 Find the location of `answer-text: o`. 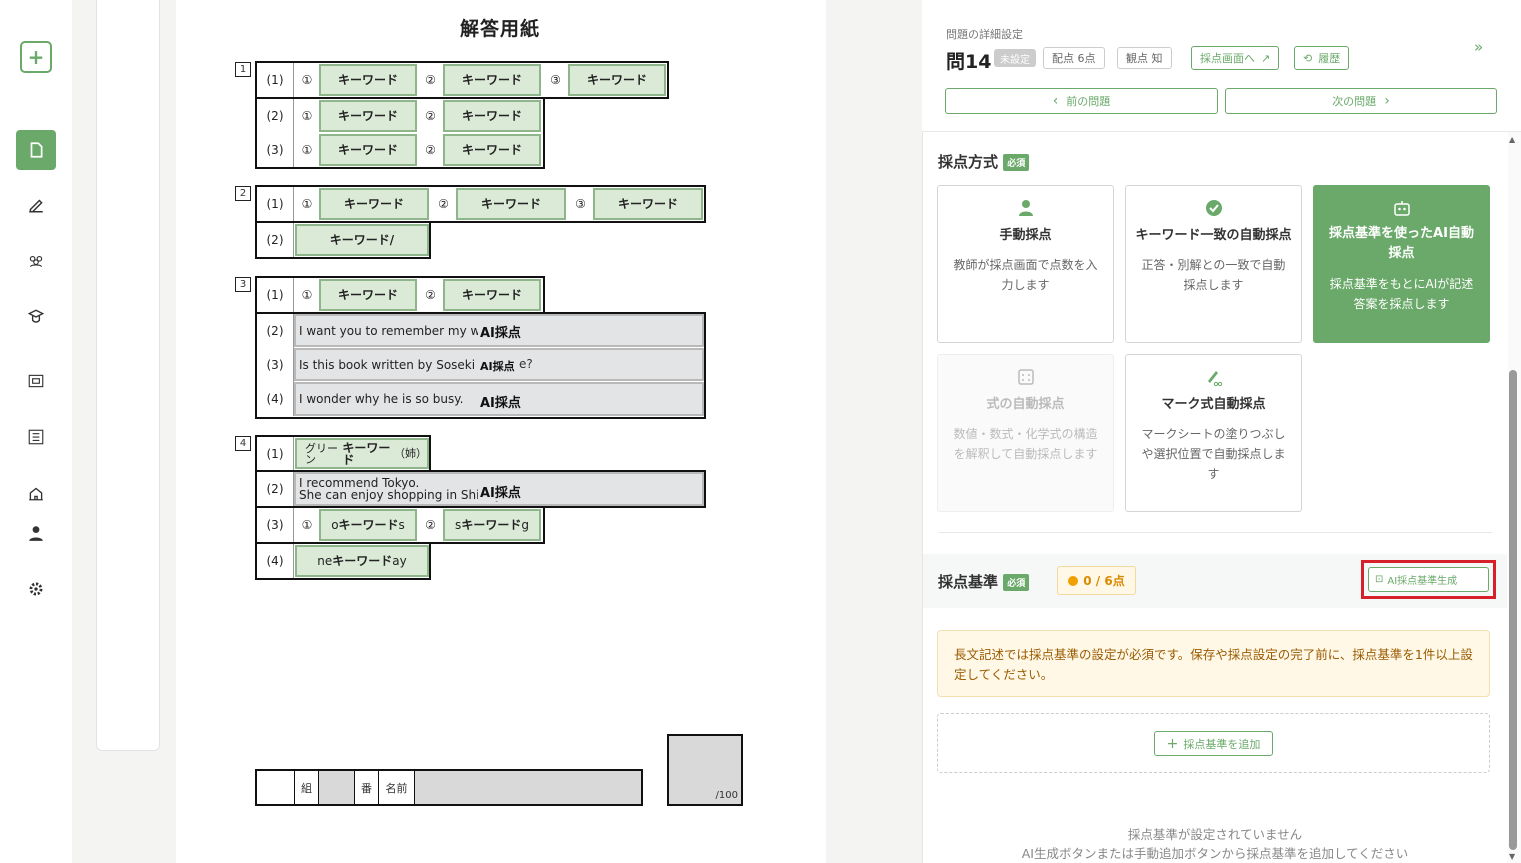

answer-text: o is located at coordinates (335, 525).